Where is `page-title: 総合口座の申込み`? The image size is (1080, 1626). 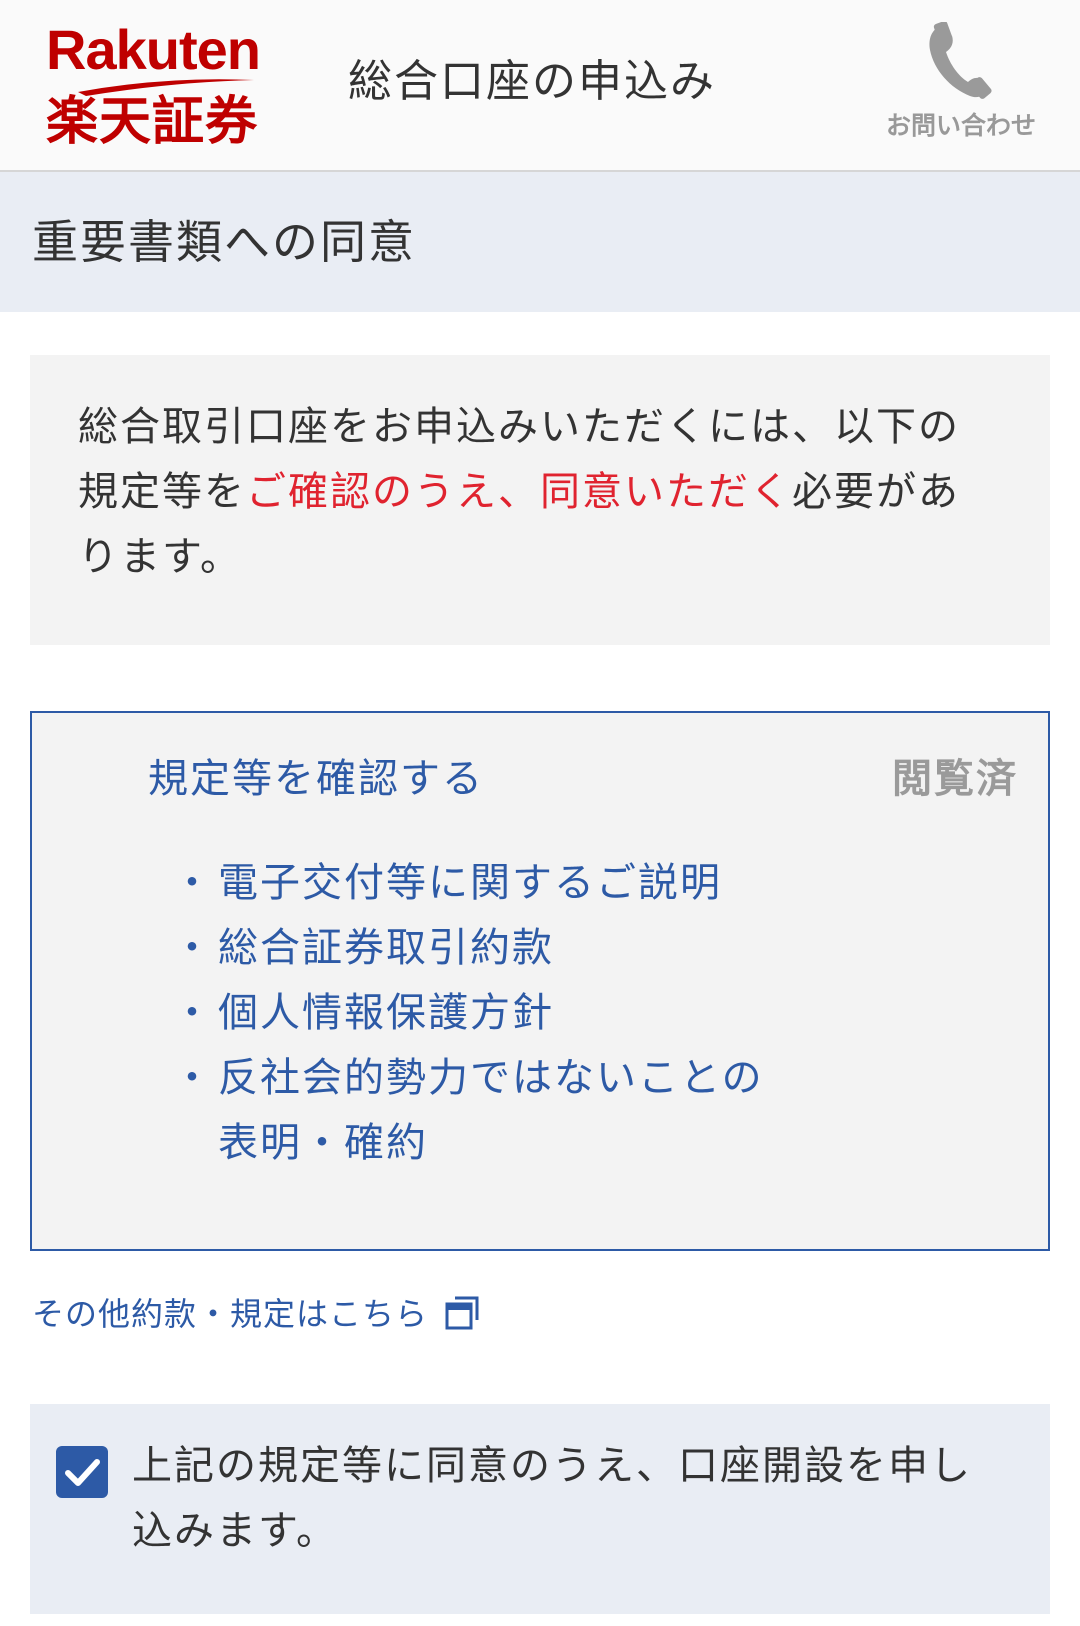
page-title: 総合口座の申込み is located at coordinates (532, 81).